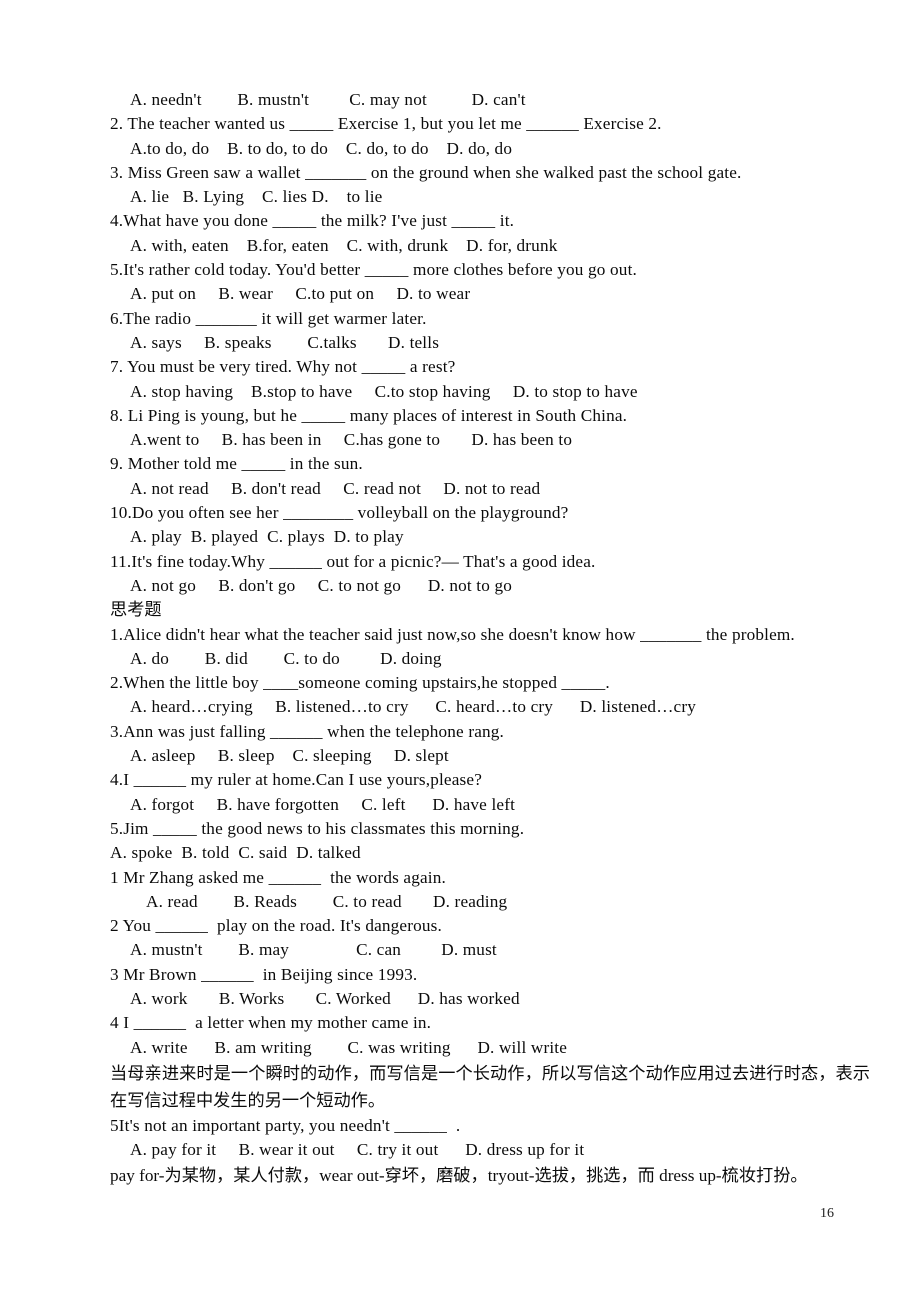 The height and width of the screenshot is (1302, 920). I want to click on page-number: 16, so click(827, 1213).